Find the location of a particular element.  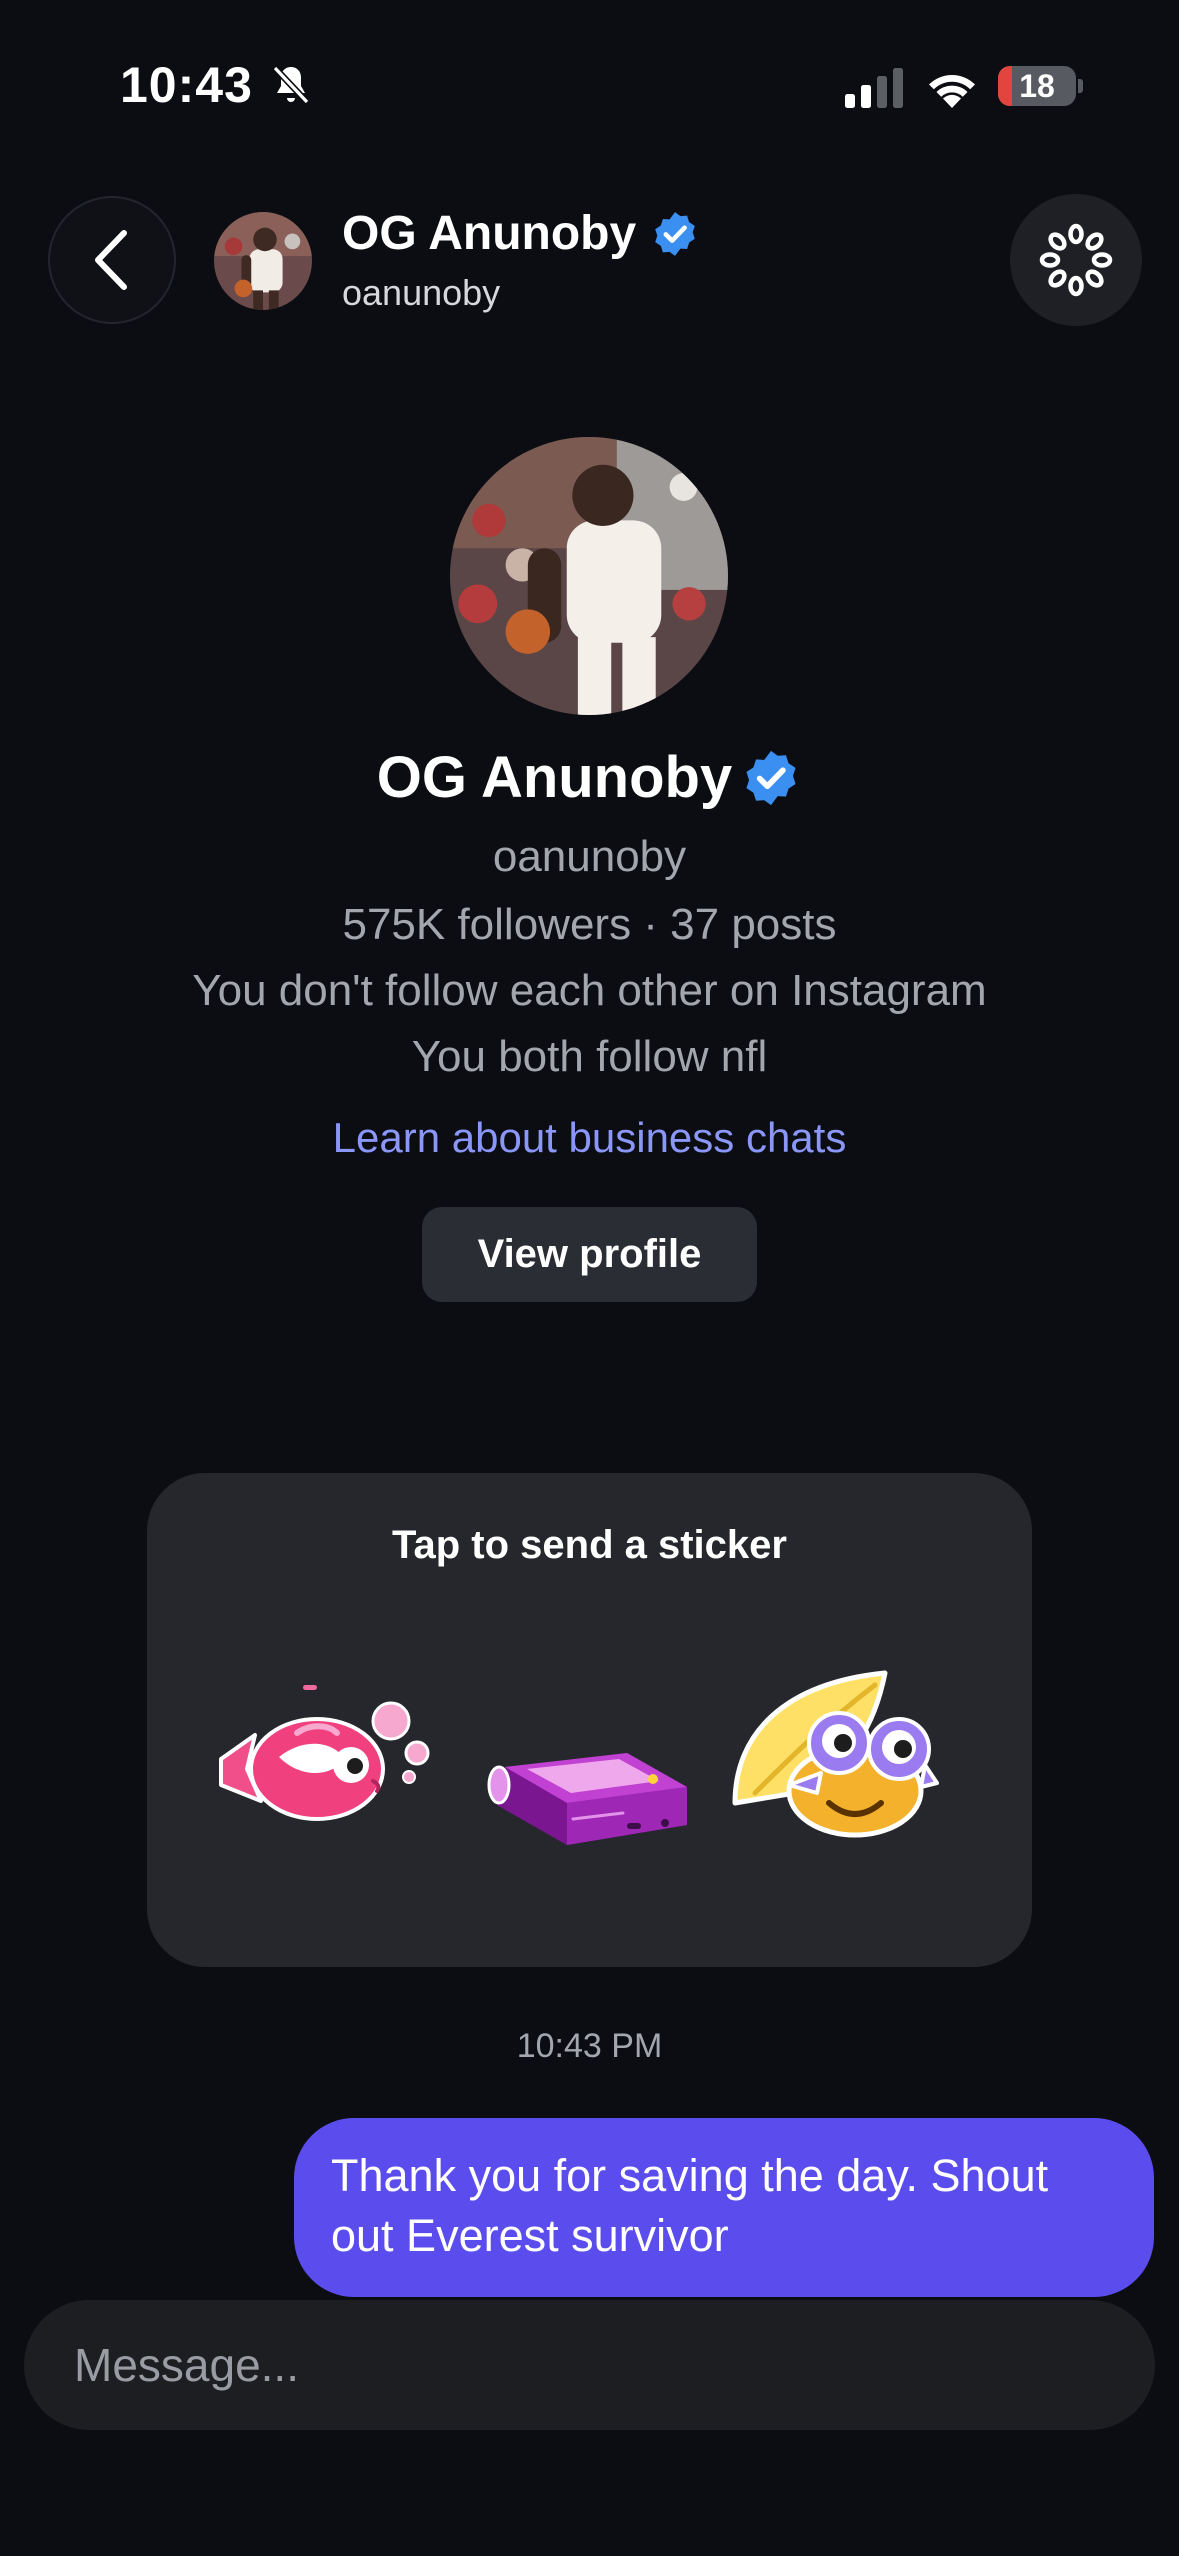

clock-text: 10:43 is located at coordinates (186, 85).